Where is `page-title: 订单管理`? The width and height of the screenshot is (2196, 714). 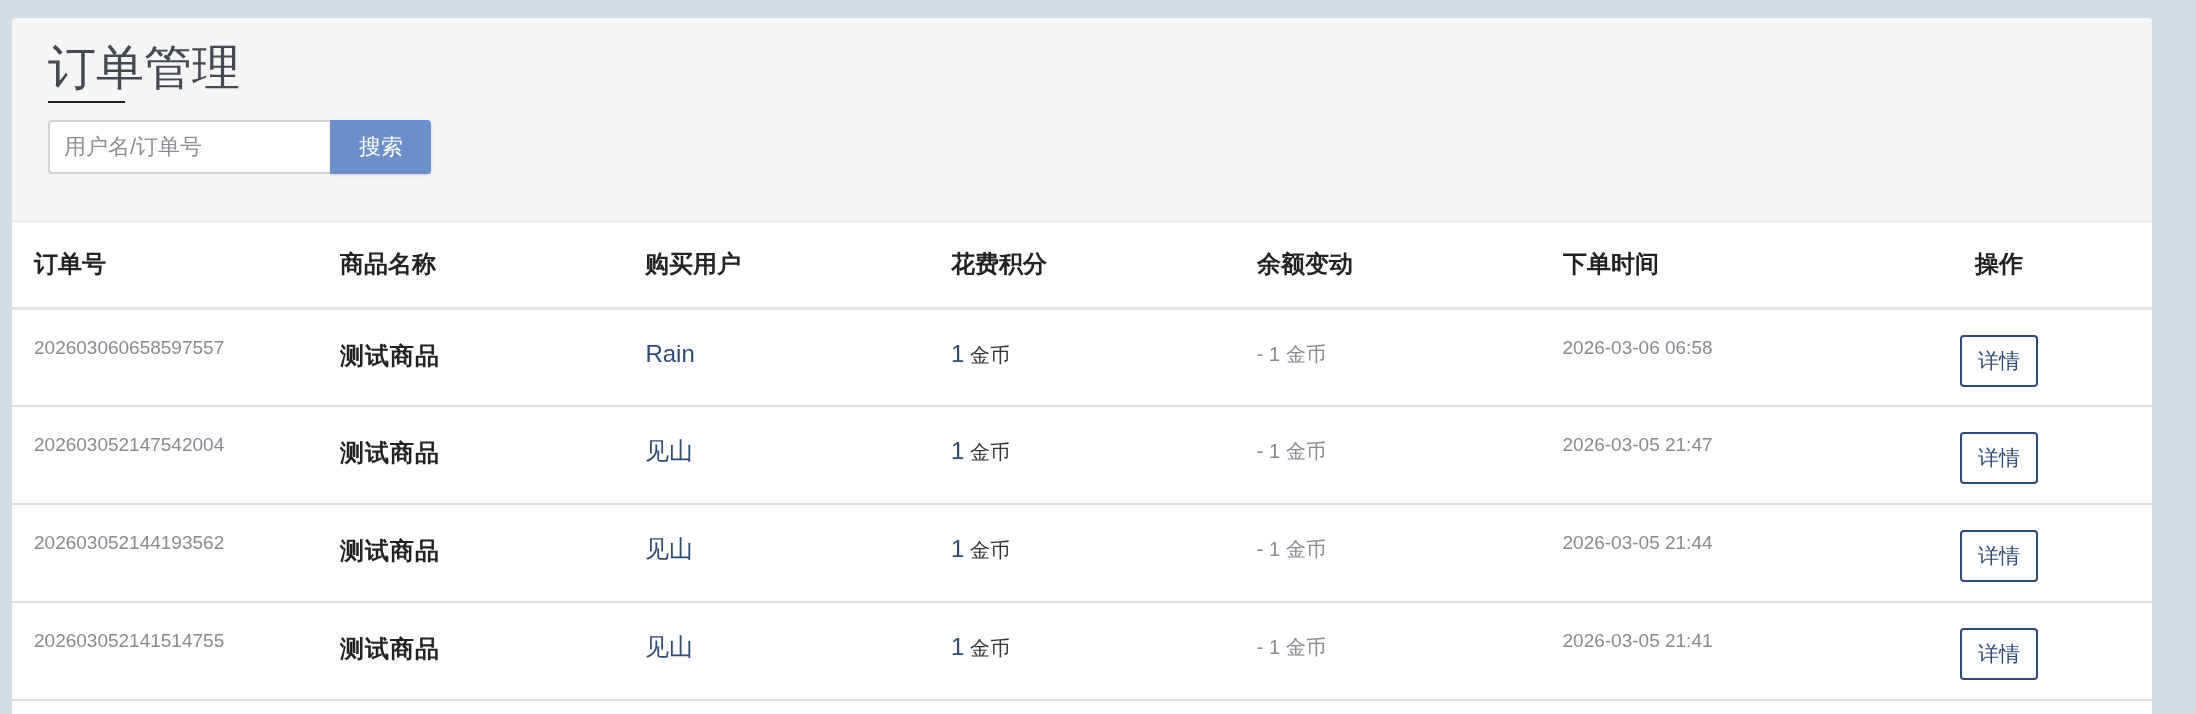 page-title: 订单管理 is located at coordinates (144, 70).